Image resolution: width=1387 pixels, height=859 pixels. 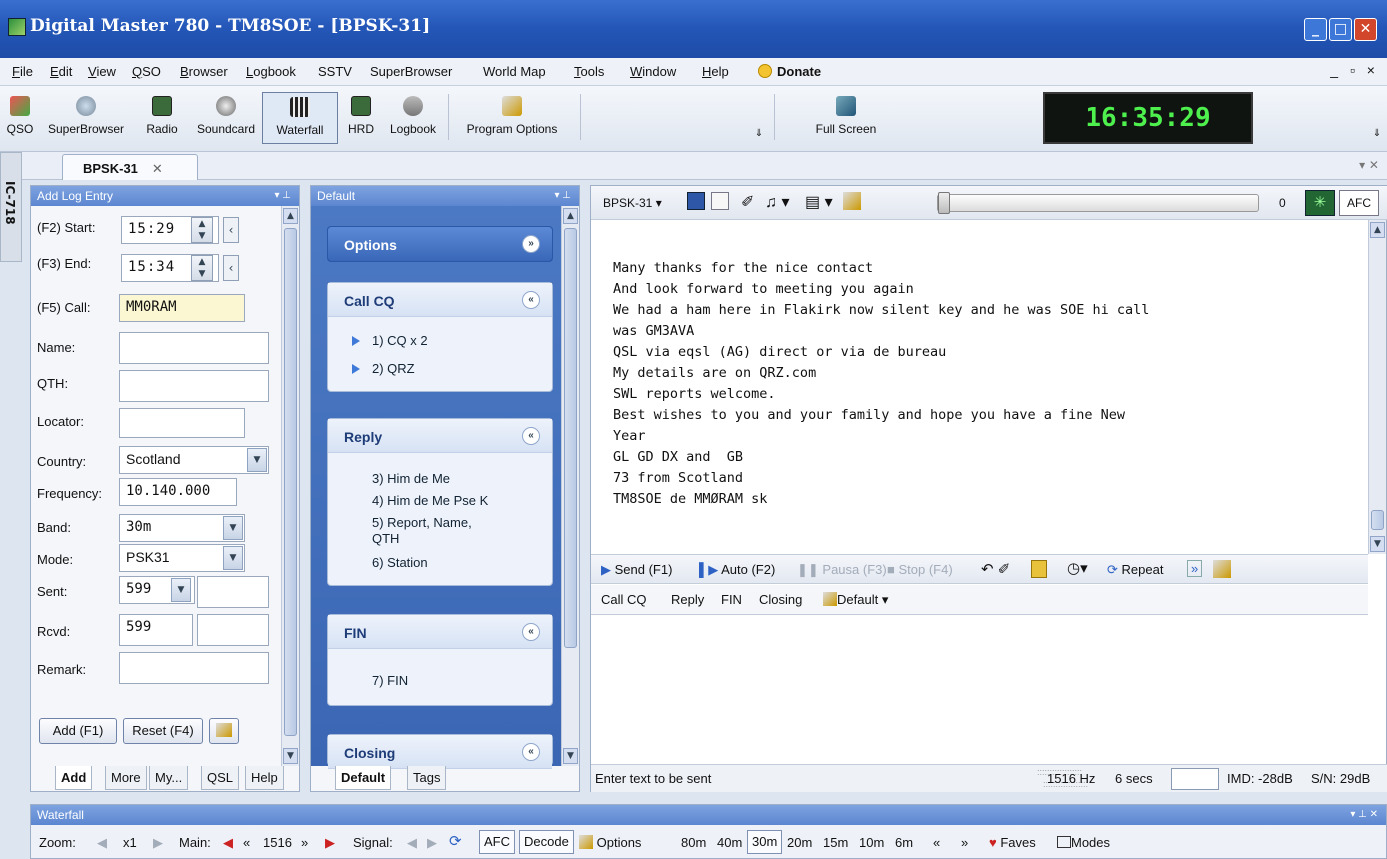 What do you see at coordinates (411, 478) in the screenshot?
I see `macro-him-de-me: 3) Him de Me` at bounding box center [411, 478].